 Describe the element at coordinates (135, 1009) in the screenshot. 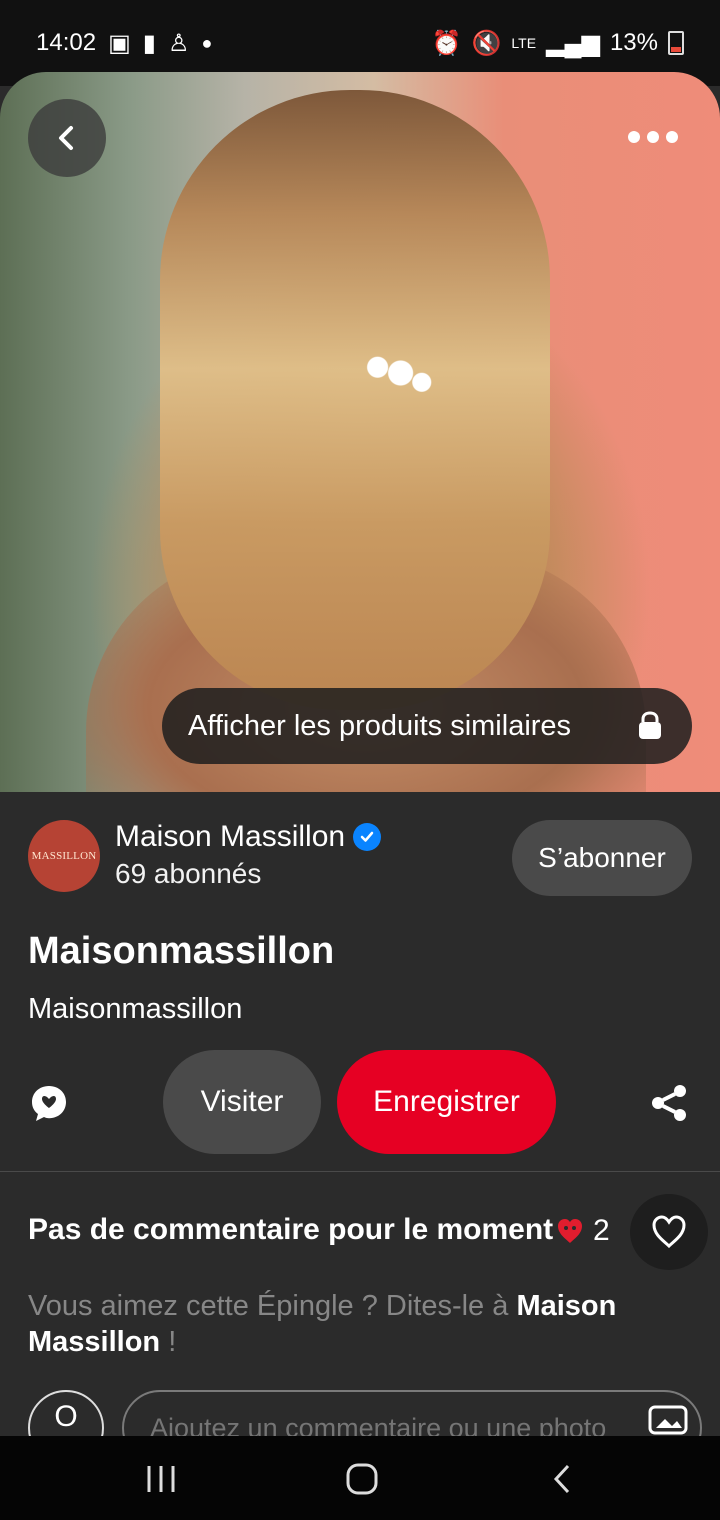

I see `pin-description: Maisonmassillon` at that location.